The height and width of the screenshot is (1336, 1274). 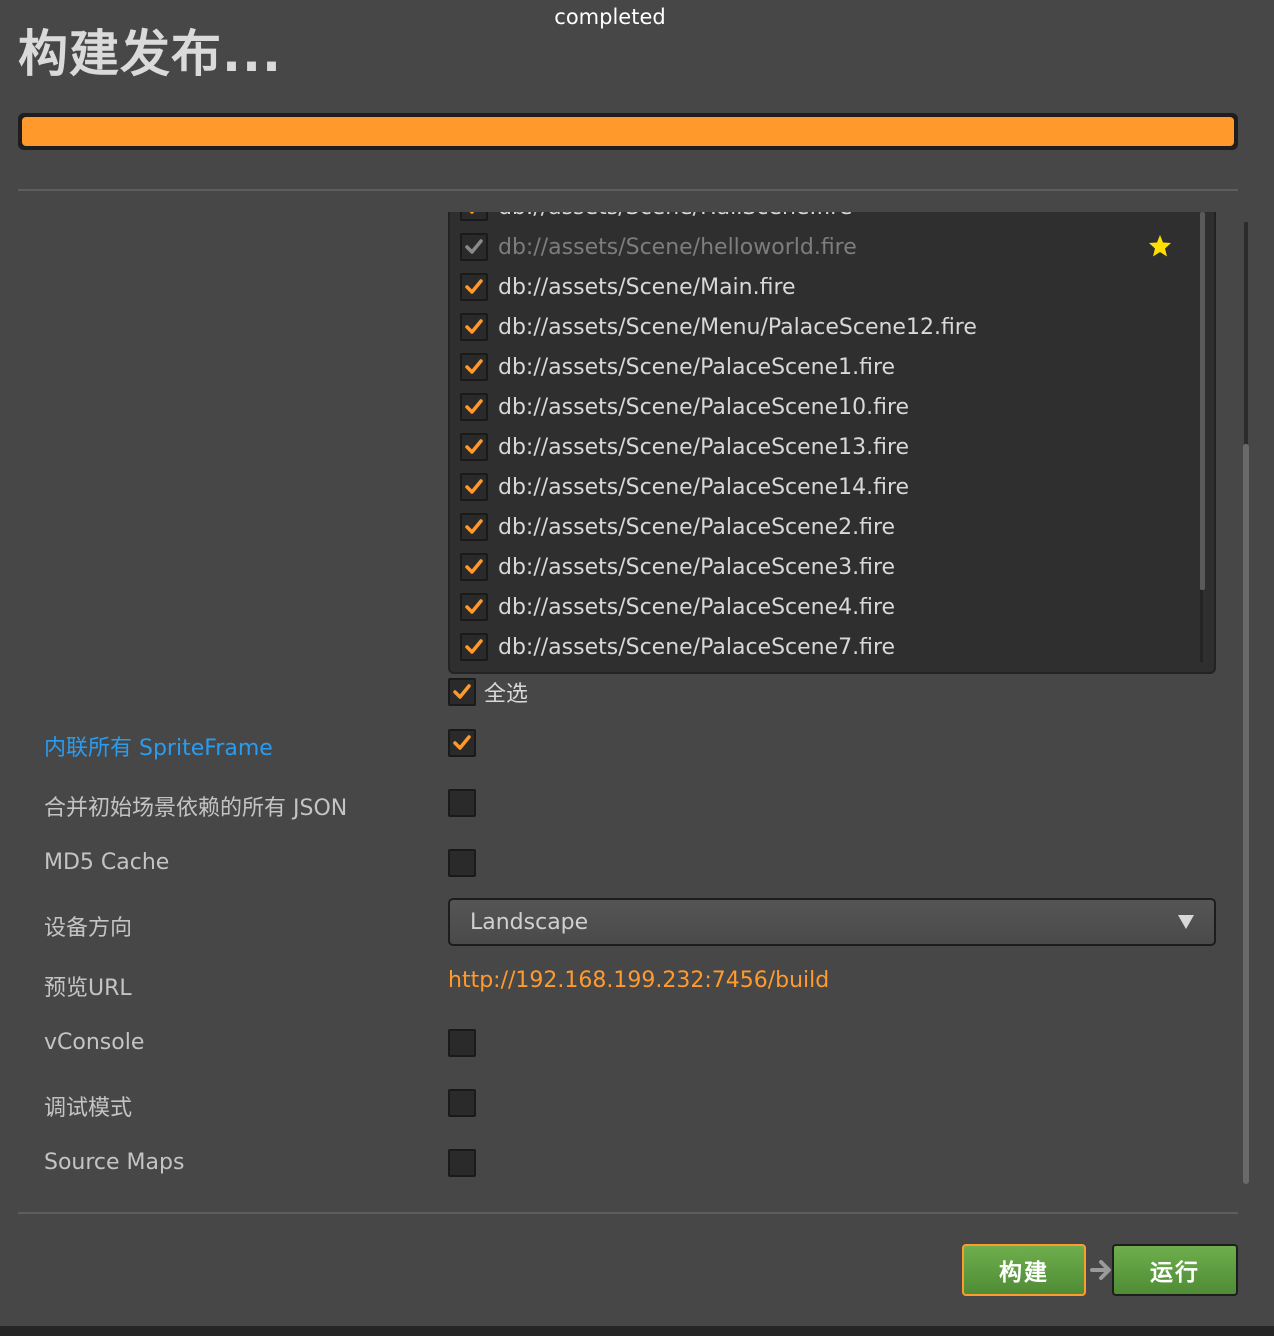 I want to click on select-all-checkbox, so click(x=462, y=692).